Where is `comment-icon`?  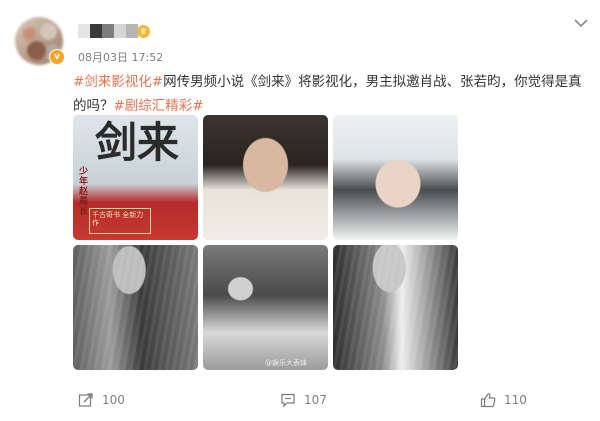
comment-icon is located at coordinates (288, 400).